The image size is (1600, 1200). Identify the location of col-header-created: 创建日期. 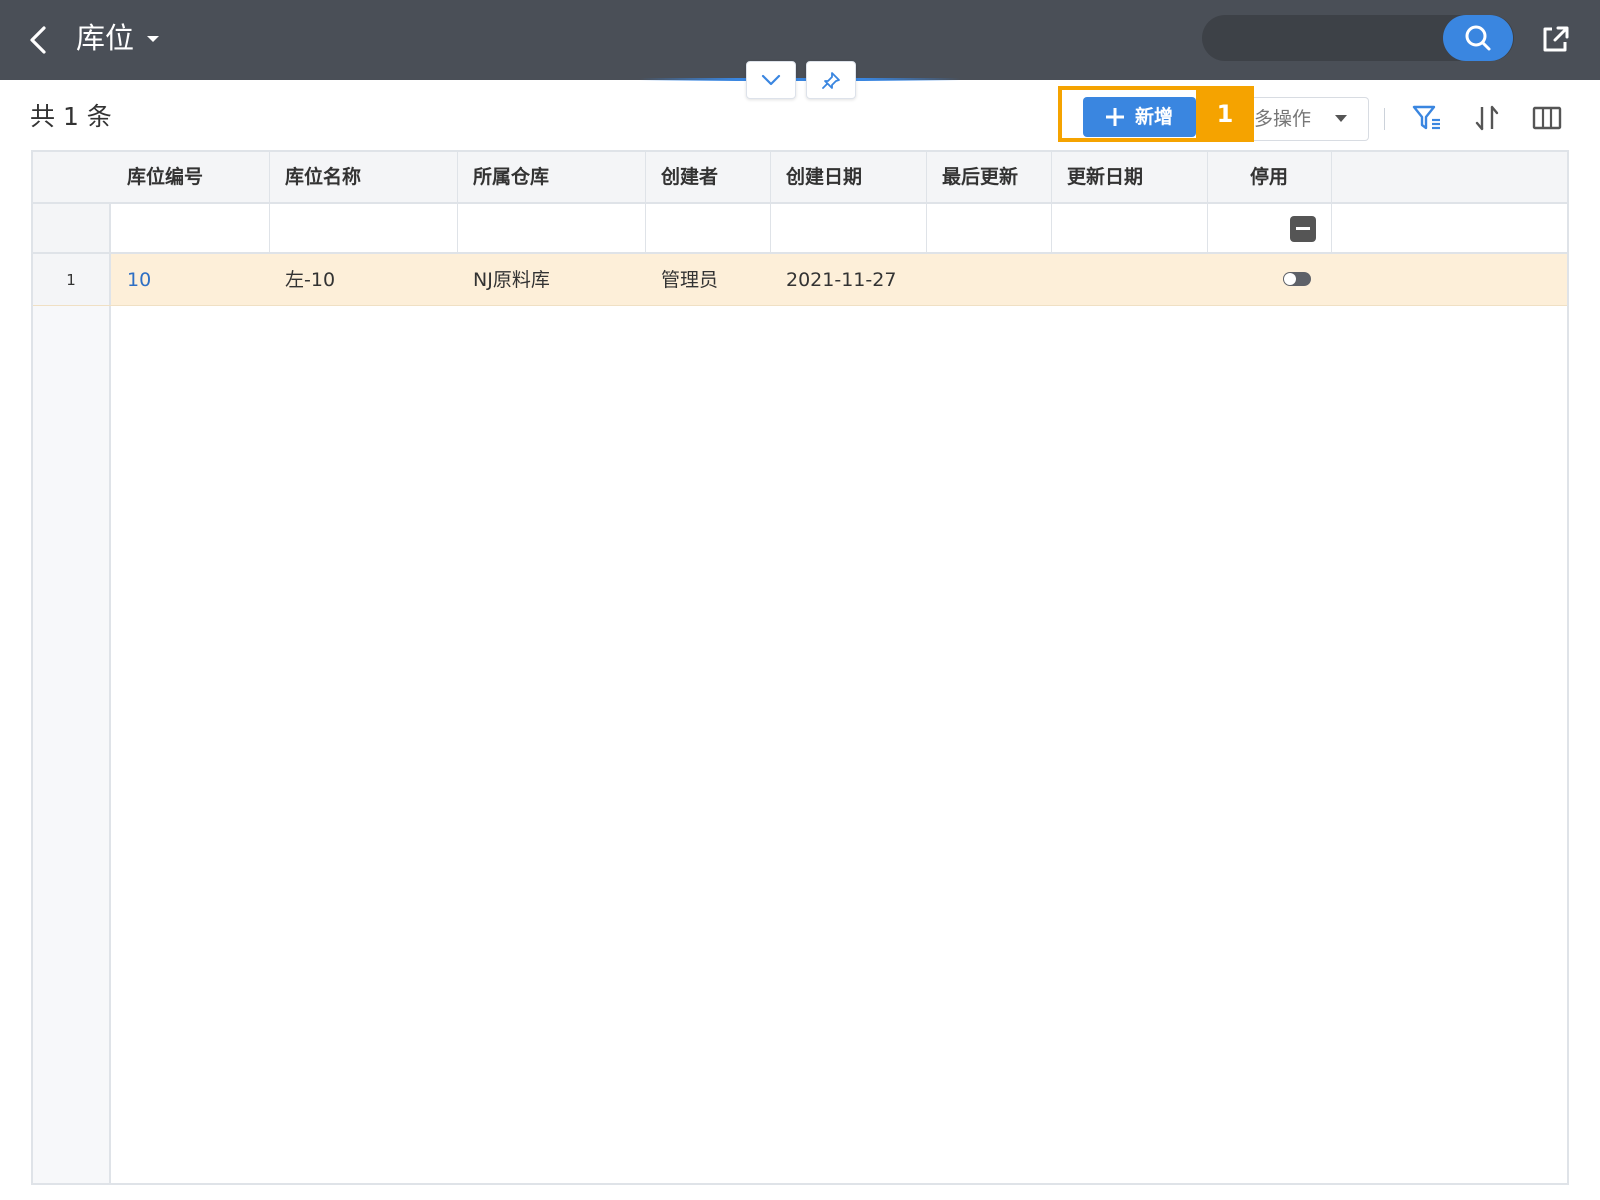
(848, 177).